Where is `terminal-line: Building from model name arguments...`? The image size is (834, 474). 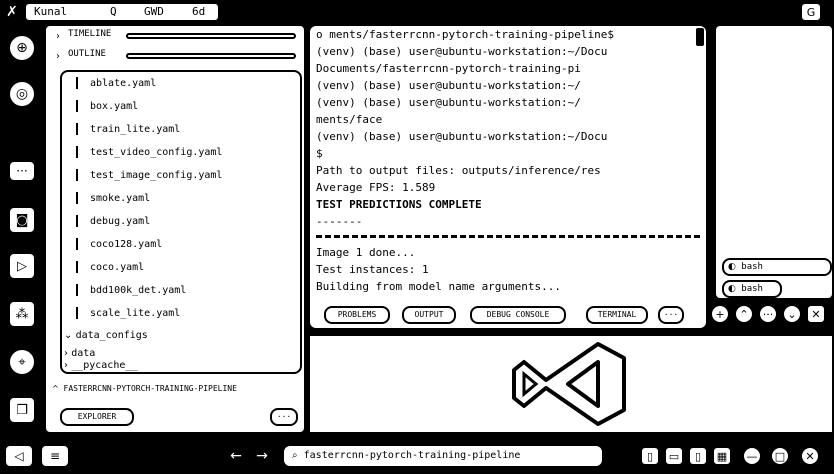 terminal-line: Building from model name arguments... is located at coordinates (439, 286).